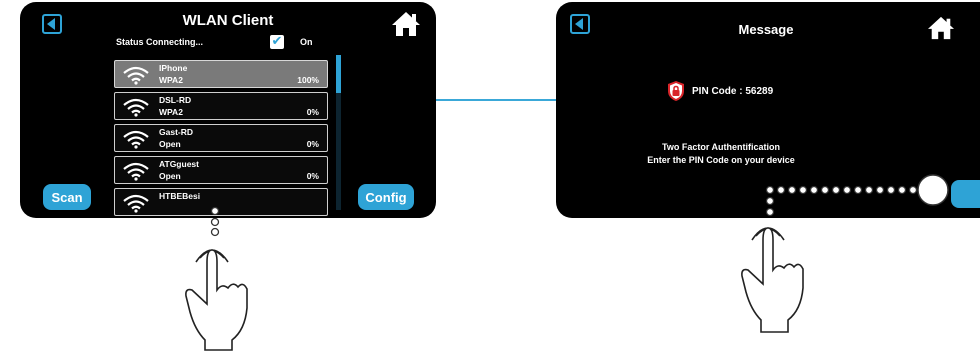 The height and width of the screenshot is (355, 980). What do you see at coordinates (933, 190) in the screenshot?
I see `swipe-knob` at bounding box center [933, 190].